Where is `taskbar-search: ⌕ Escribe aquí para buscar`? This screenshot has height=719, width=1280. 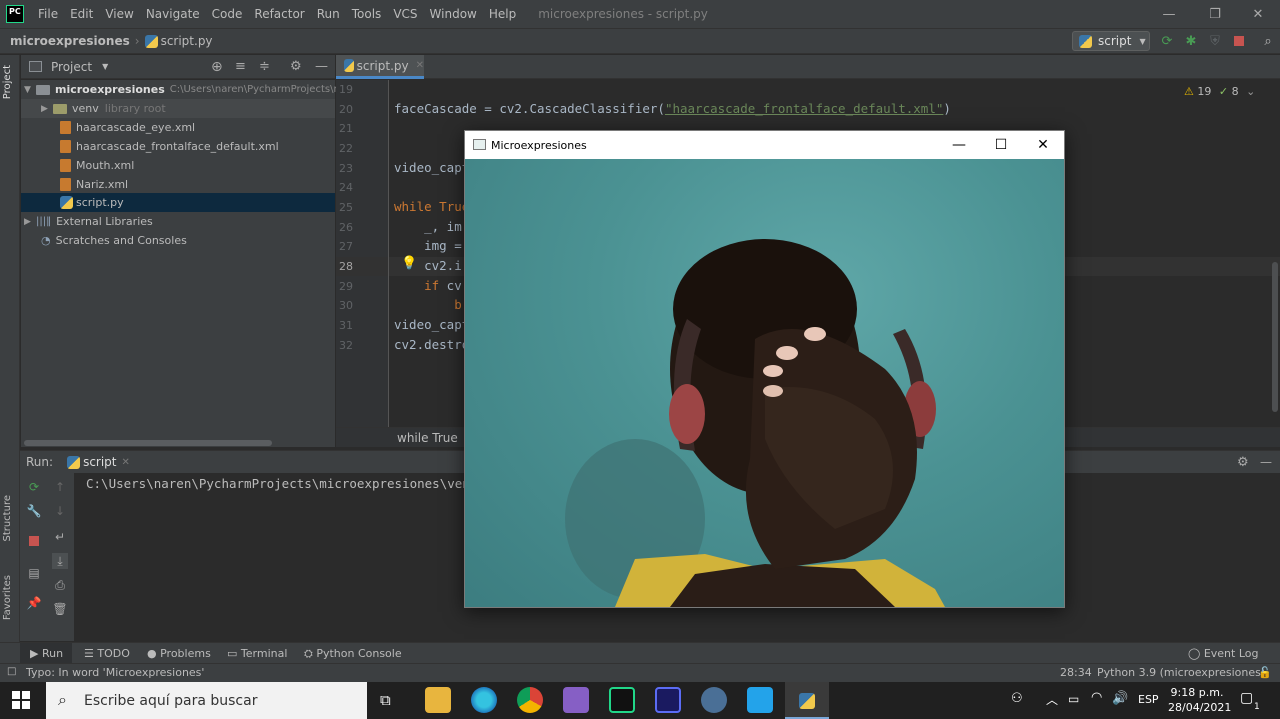 taskbar-search: ⌕ Escribe aquí para buscar is located at coordinates (206, 700).